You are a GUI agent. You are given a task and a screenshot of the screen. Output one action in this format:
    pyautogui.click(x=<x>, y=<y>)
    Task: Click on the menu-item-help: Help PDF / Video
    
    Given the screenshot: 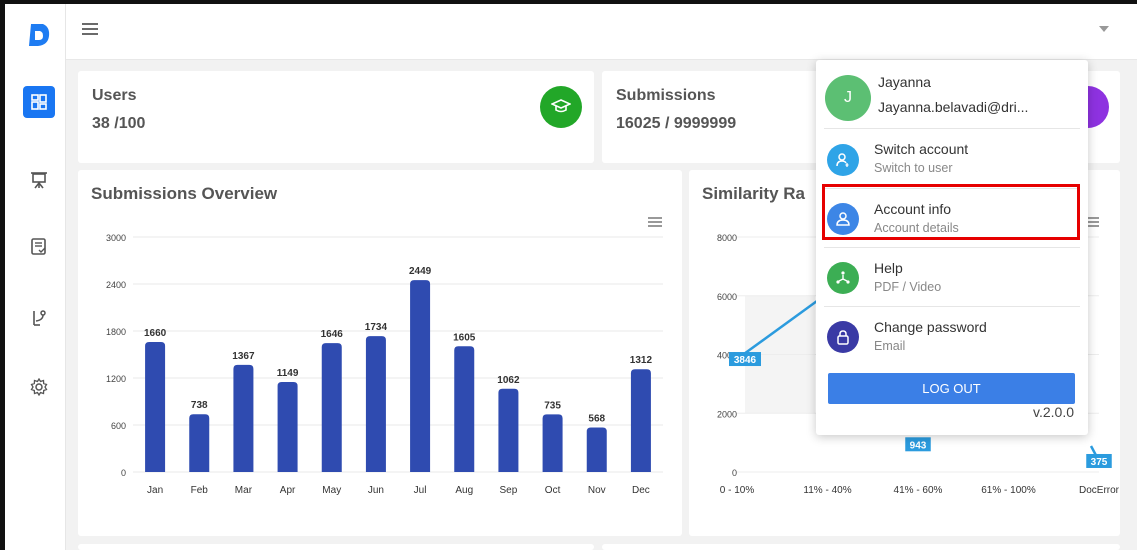 What is the action you would take?
    pyautogui.click(x=952, y=278)
    